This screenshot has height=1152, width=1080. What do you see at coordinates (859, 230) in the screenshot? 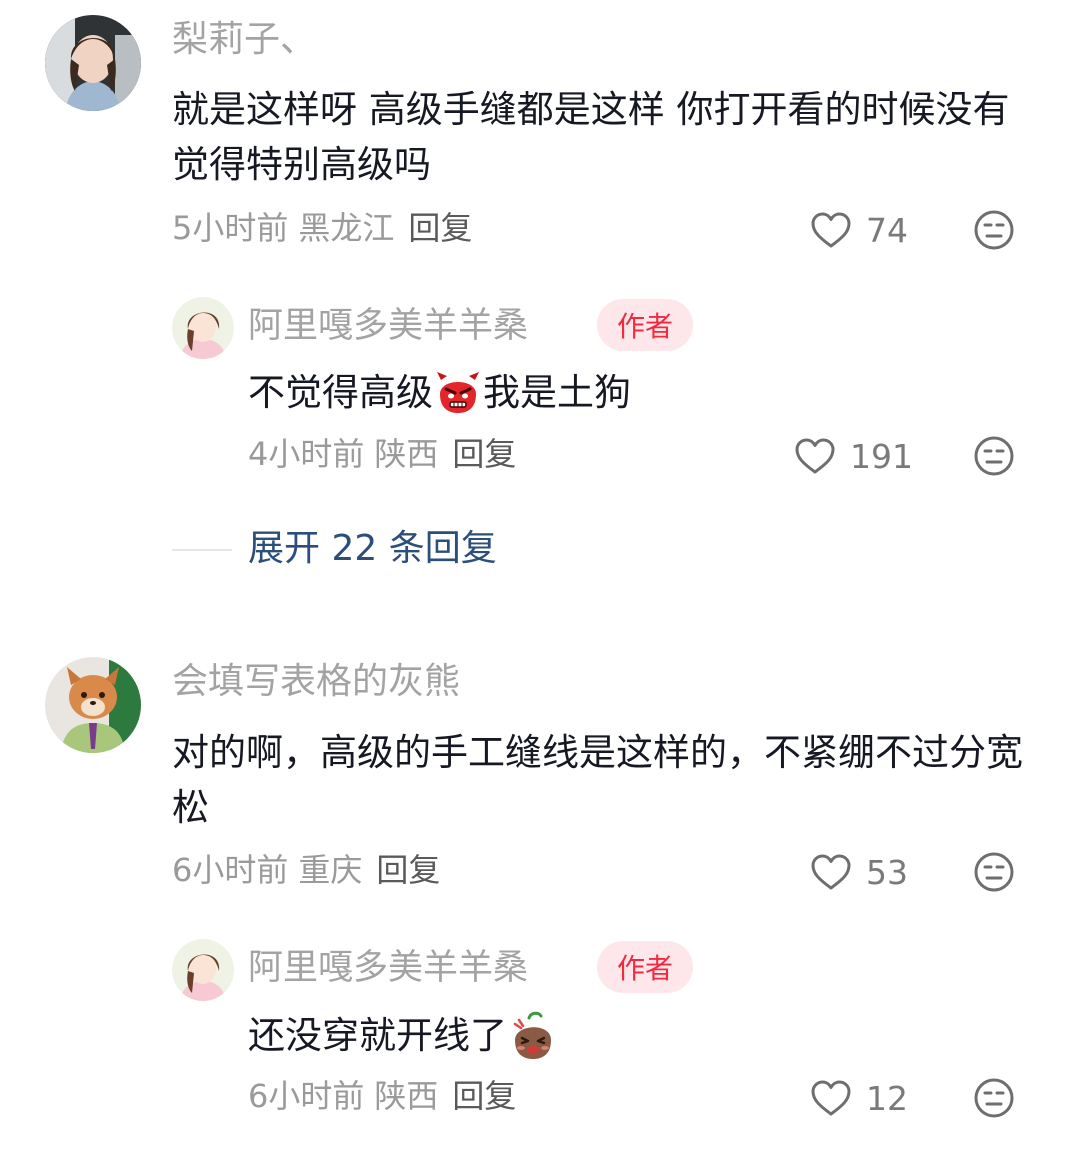
I see `like-button: 74` at bounding box center [859, 230].